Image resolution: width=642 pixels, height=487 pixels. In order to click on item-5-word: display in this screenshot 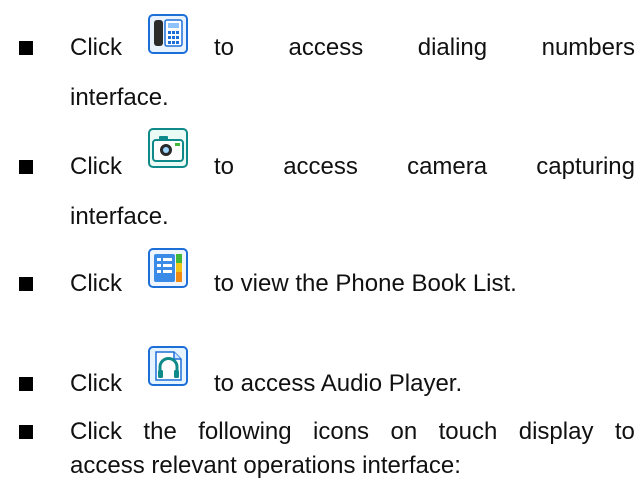, I will do `click(556, 431)`.